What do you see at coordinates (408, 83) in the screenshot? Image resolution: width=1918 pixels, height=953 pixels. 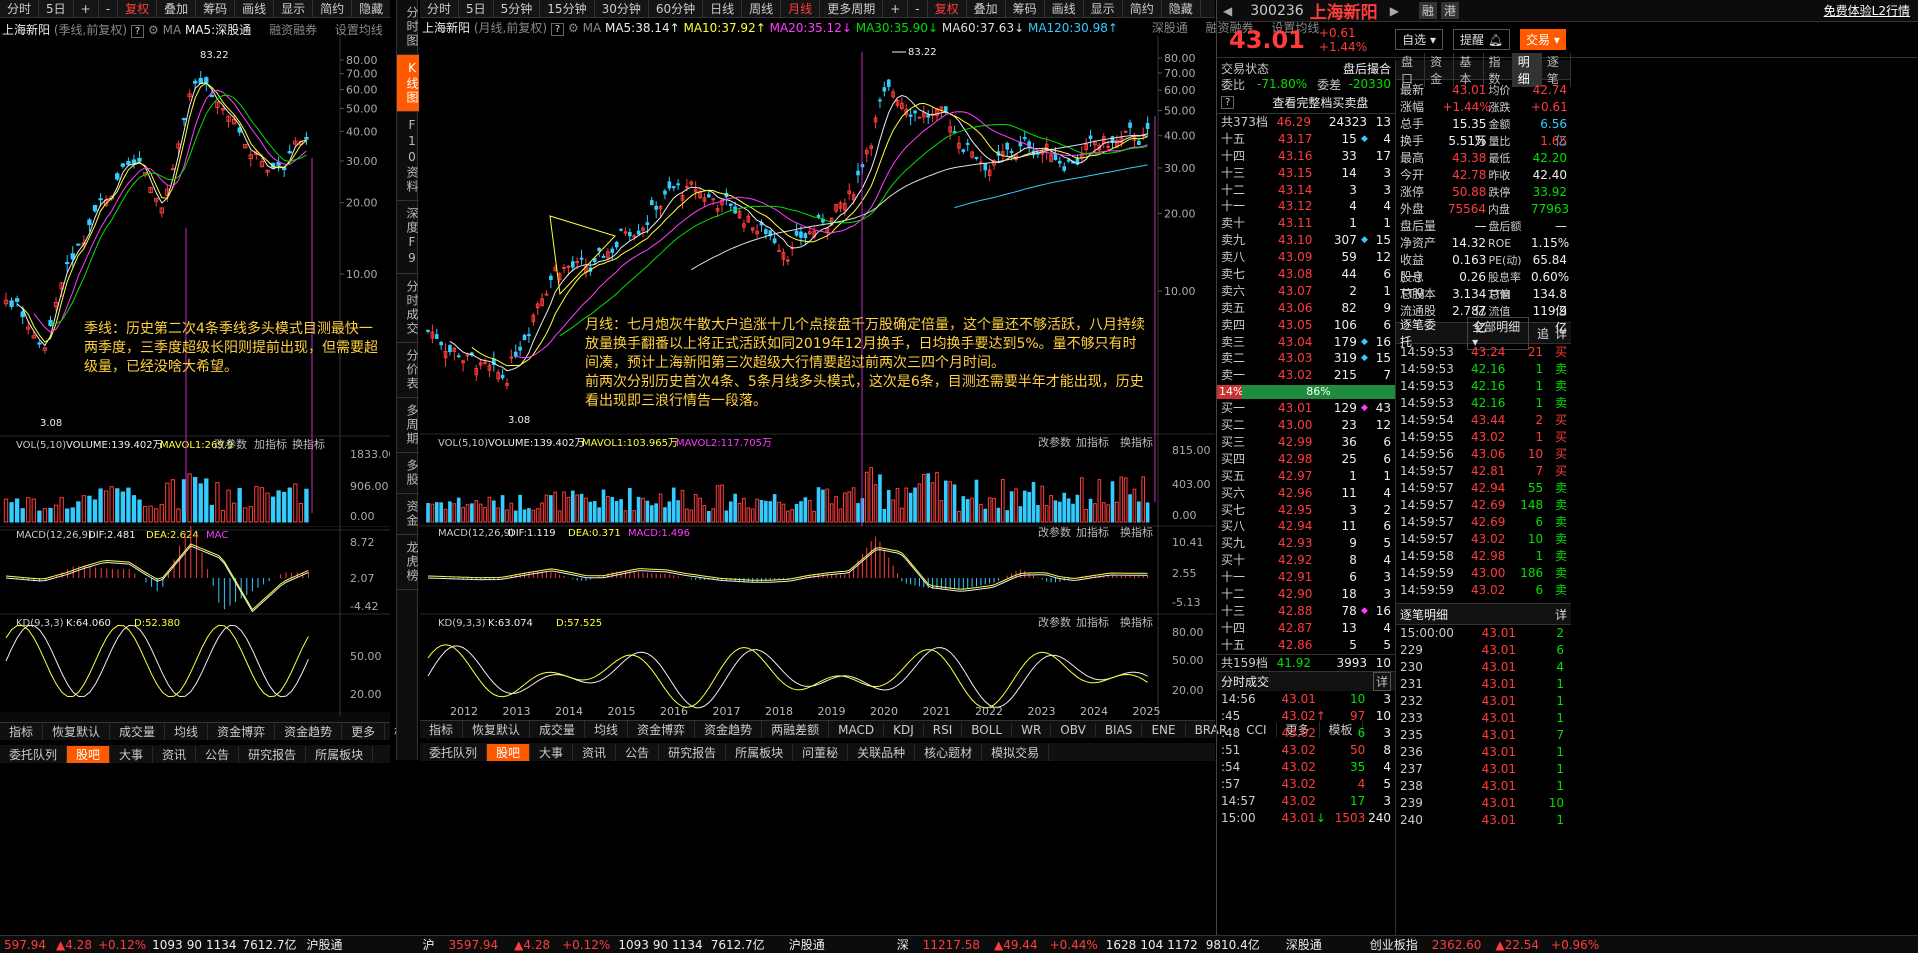 I see `side-tab-1: K线图` at bounding box center [408, 83].